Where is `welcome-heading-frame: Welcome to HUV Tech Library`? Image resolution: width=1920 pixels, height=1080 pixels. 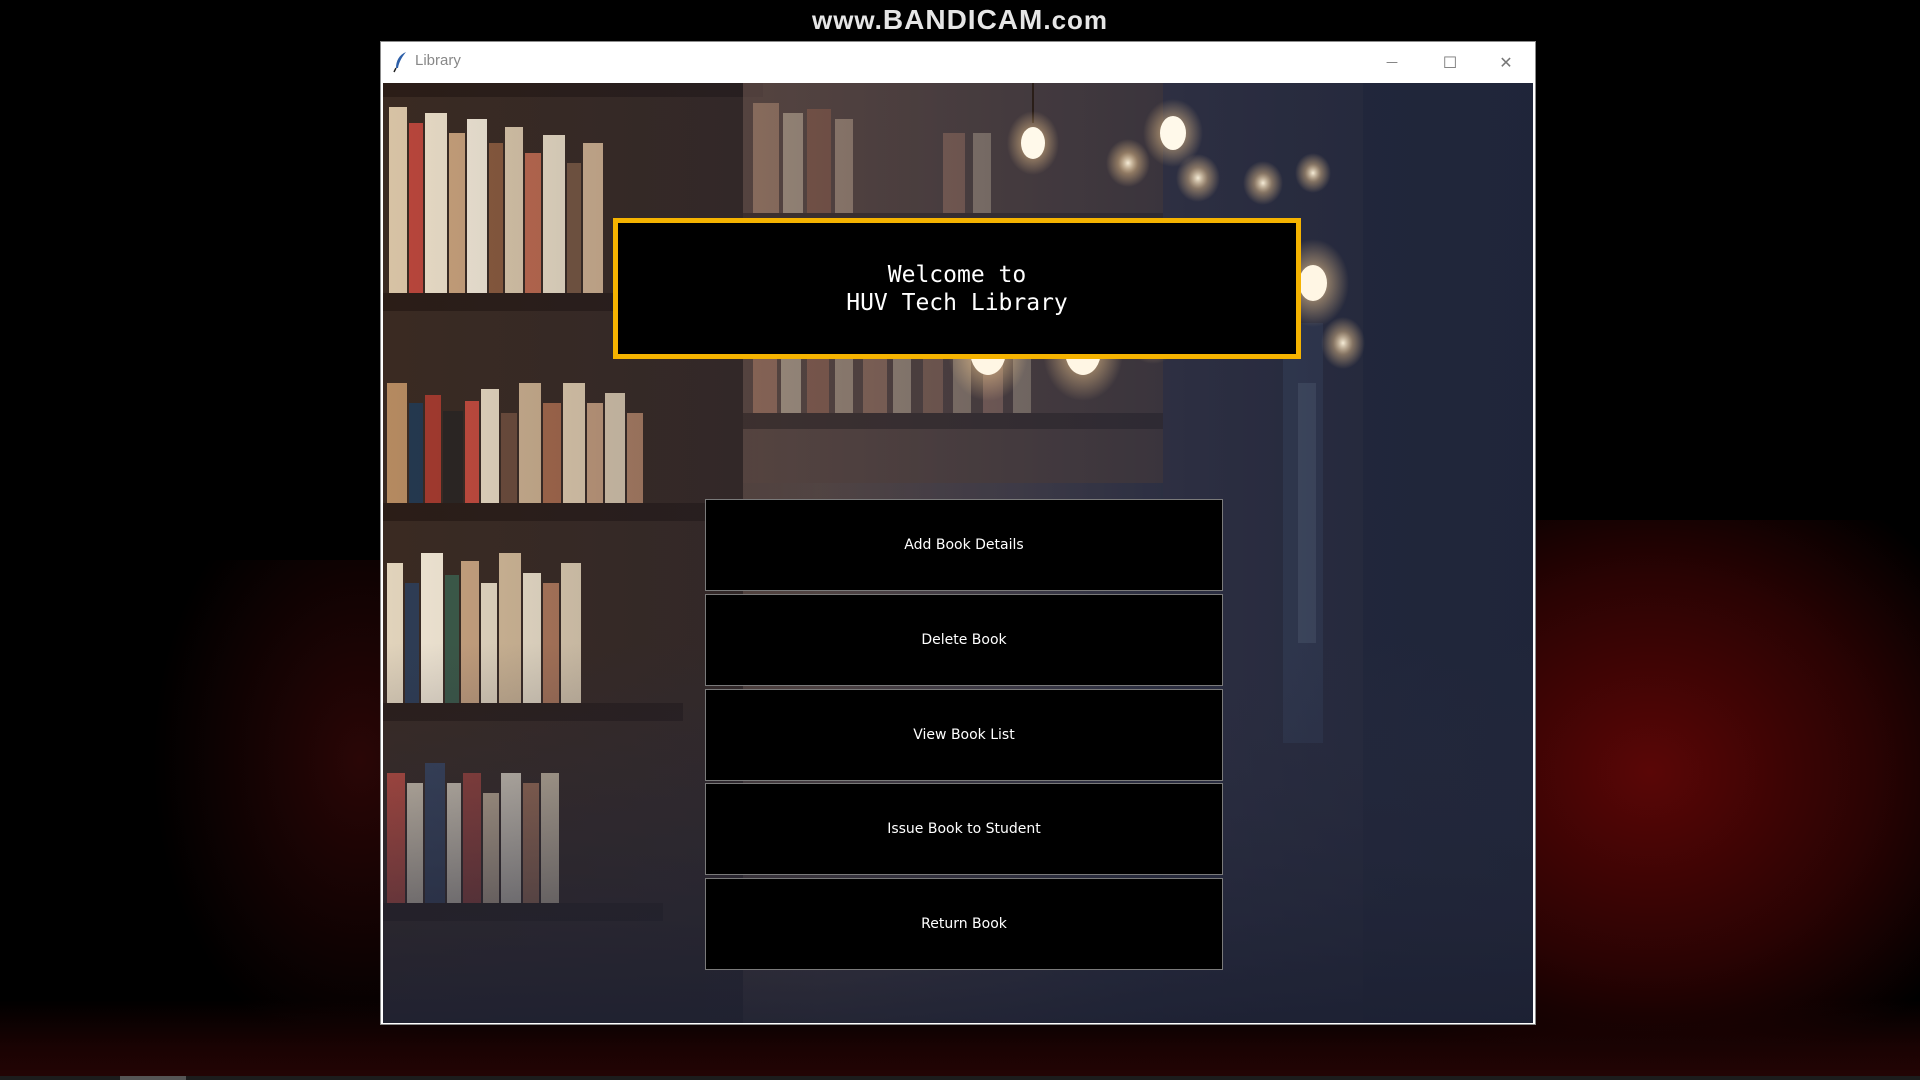
welcome-heading-frame: Welcome to HUV Tech Library is located at coordinates (957, 288).